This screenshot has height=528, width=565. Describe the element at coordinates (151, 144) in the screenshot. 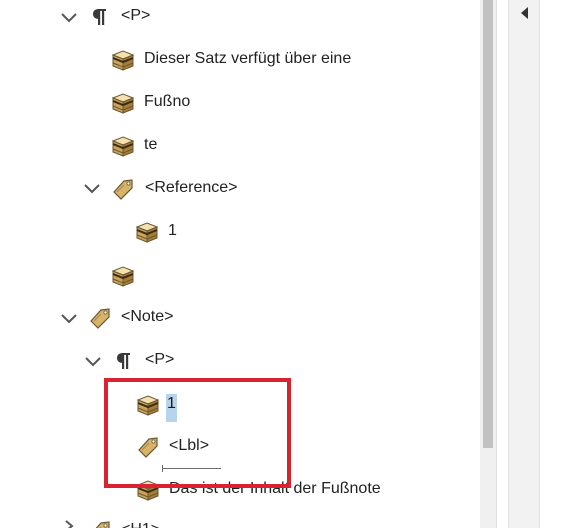

I see `tree-node-label: te` at that location.